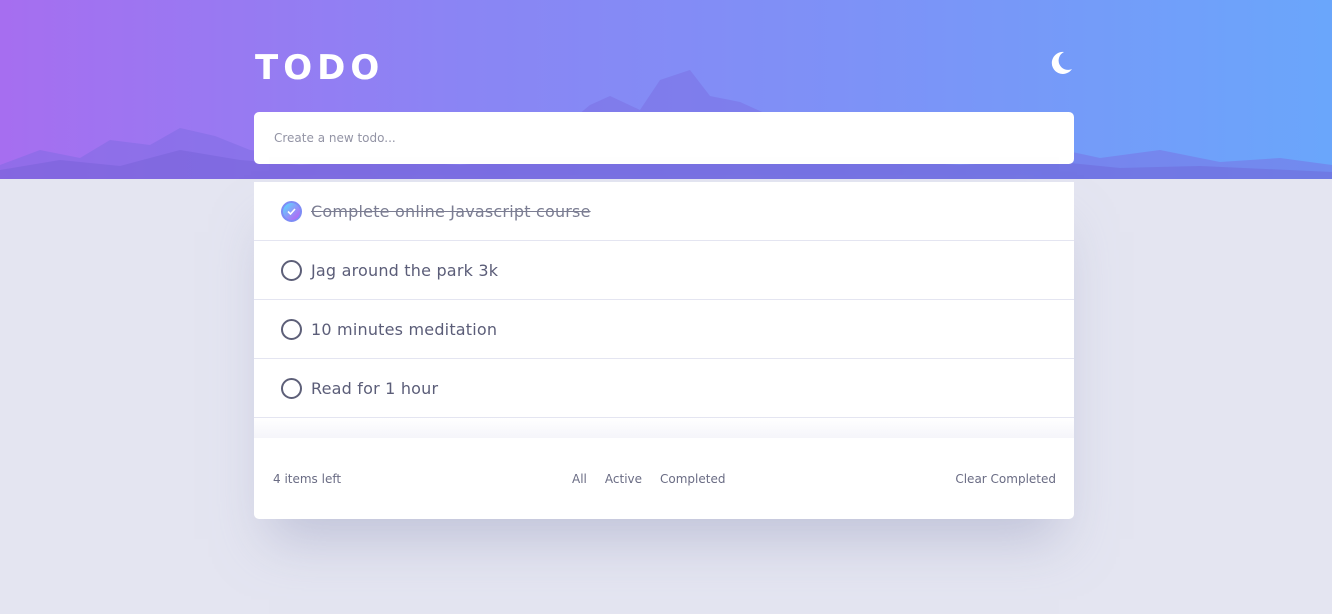 The height and width of the screenshot is (614, 1332). I want to click on new-todo-input, so click(664, 138).